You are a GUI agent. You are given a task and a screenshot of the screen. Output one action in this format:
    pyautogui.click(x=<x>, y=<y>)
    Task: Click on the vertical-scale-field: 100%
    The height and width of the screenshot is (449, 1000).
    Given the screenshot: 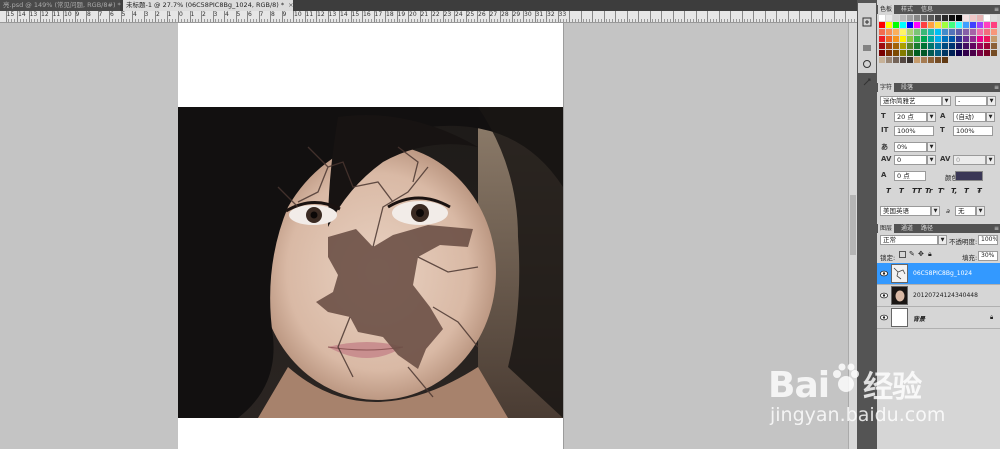 What is the action you would take?
    pyautogui.click(x=914, y=131)
    